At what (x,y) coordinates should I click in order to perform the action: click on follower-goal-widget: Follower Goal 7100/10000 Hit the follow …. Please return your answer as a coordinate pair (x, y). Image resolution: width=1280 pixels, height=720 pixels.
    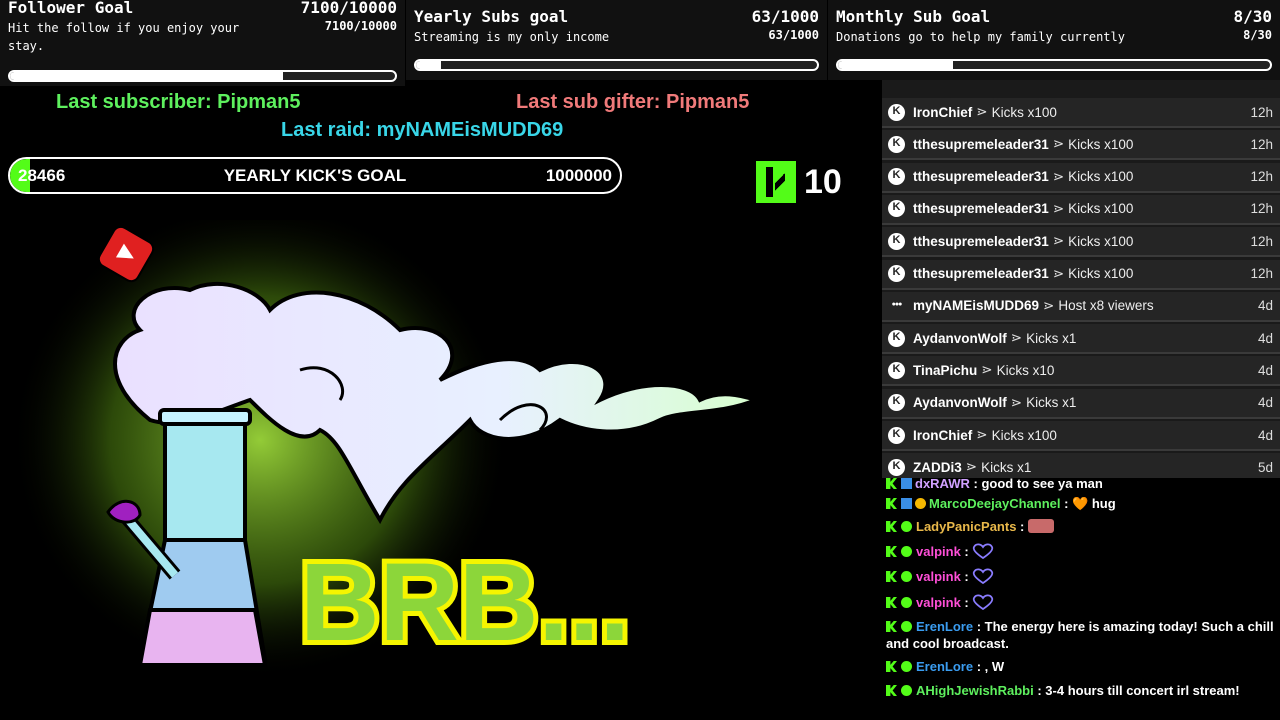
    Looking at the image, I should click on (202, 43).